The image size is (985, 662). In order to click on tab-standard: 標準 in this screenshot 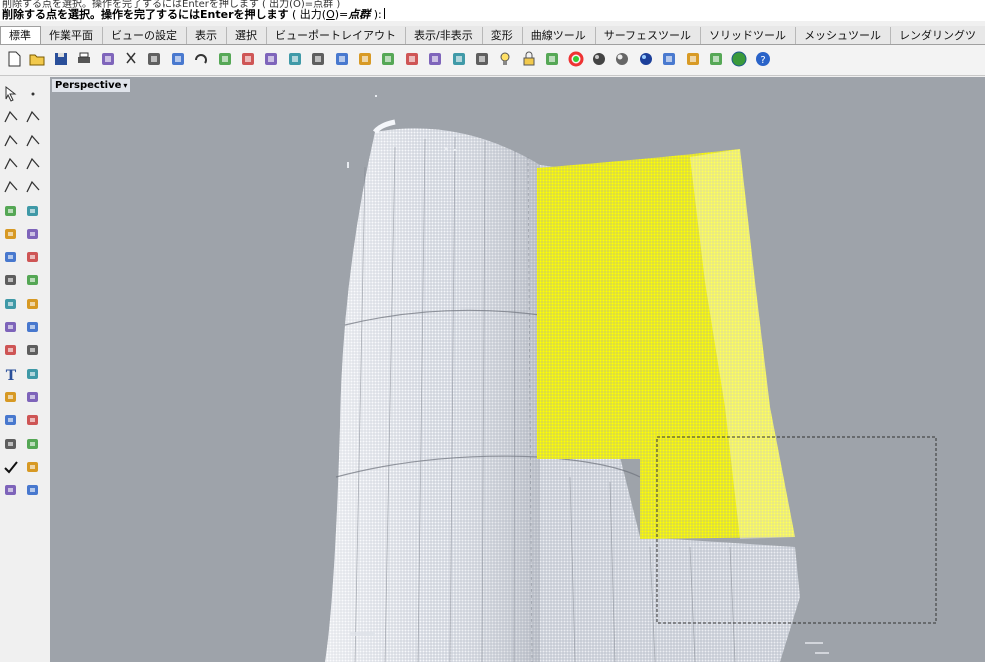, I will do `click(20, 35)`.